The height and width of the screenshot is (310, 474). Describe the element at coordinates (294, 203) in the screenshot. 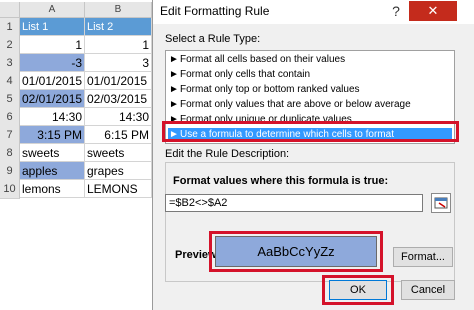

I see `formula-input: =$B2<>$A2` at that location.